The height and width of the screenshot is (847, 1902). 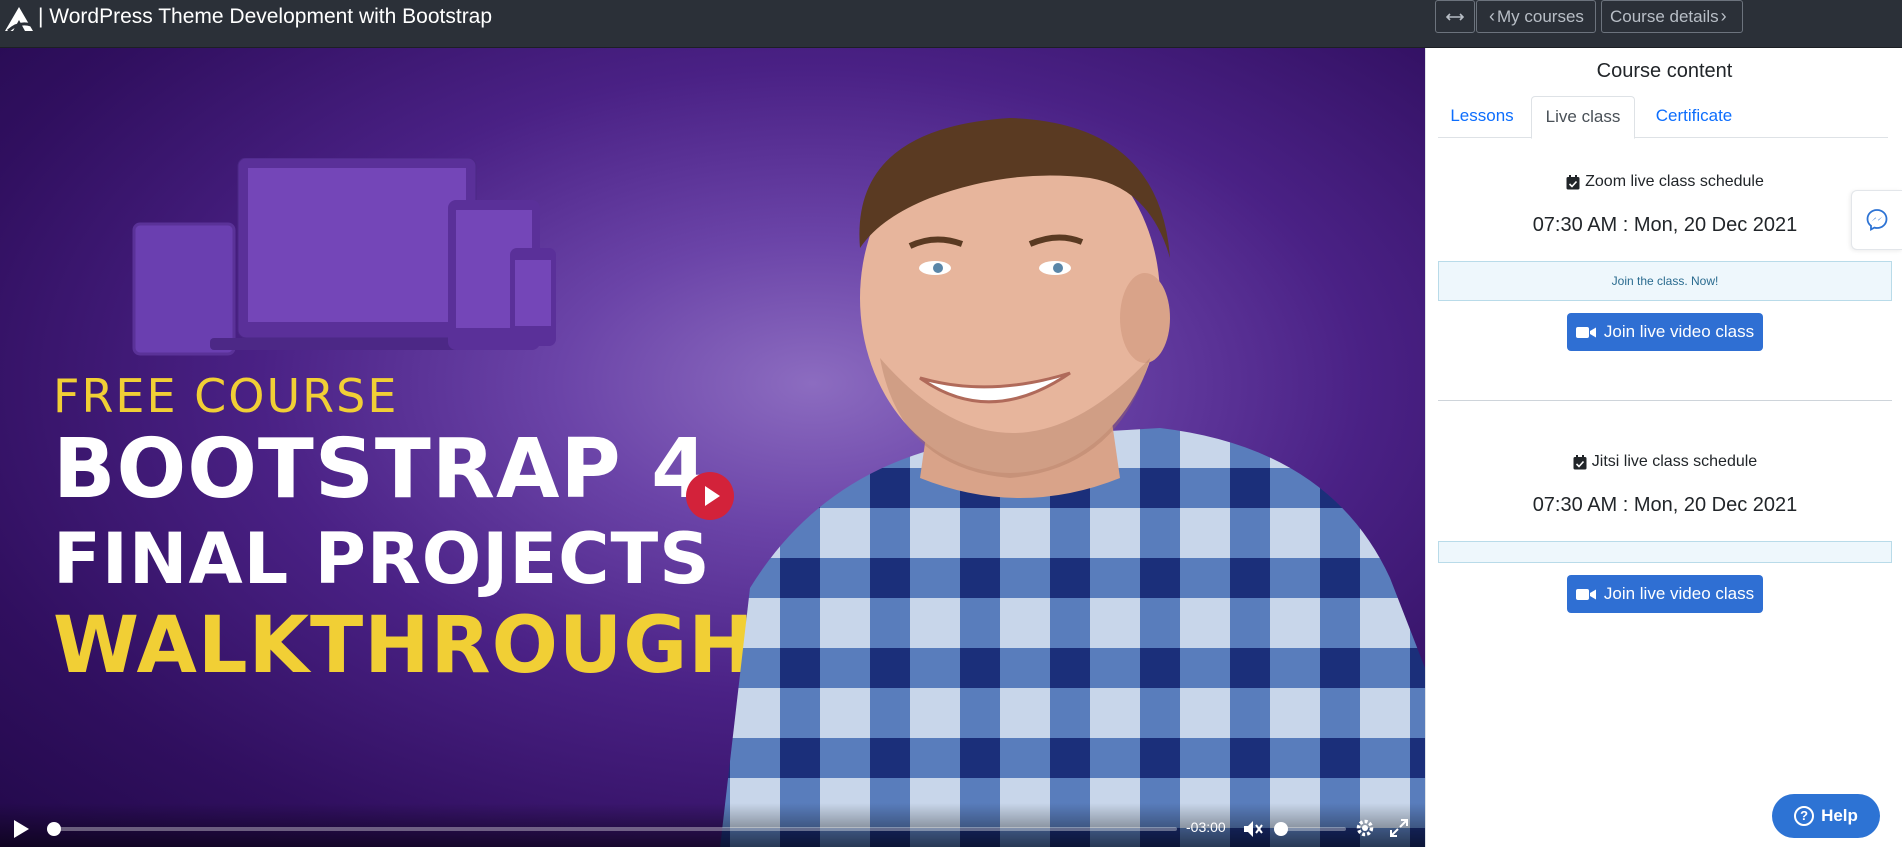 I want to click on course-details-button: Course details ›, so click(x=1672, y=16).